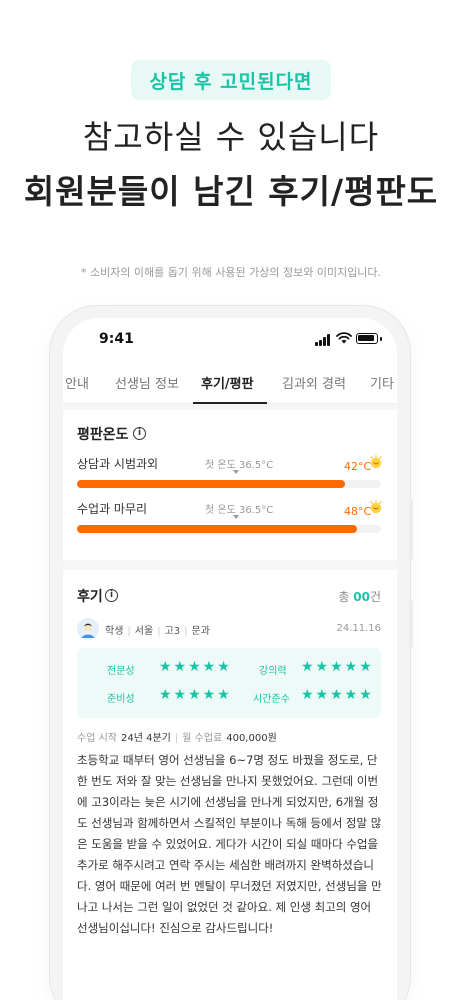 The width and height of the screenshot is (462, 1000). Describe the element at coordinates (358, 466) in the screenshot. I see `reputation-item-value: 42°C` at that location.